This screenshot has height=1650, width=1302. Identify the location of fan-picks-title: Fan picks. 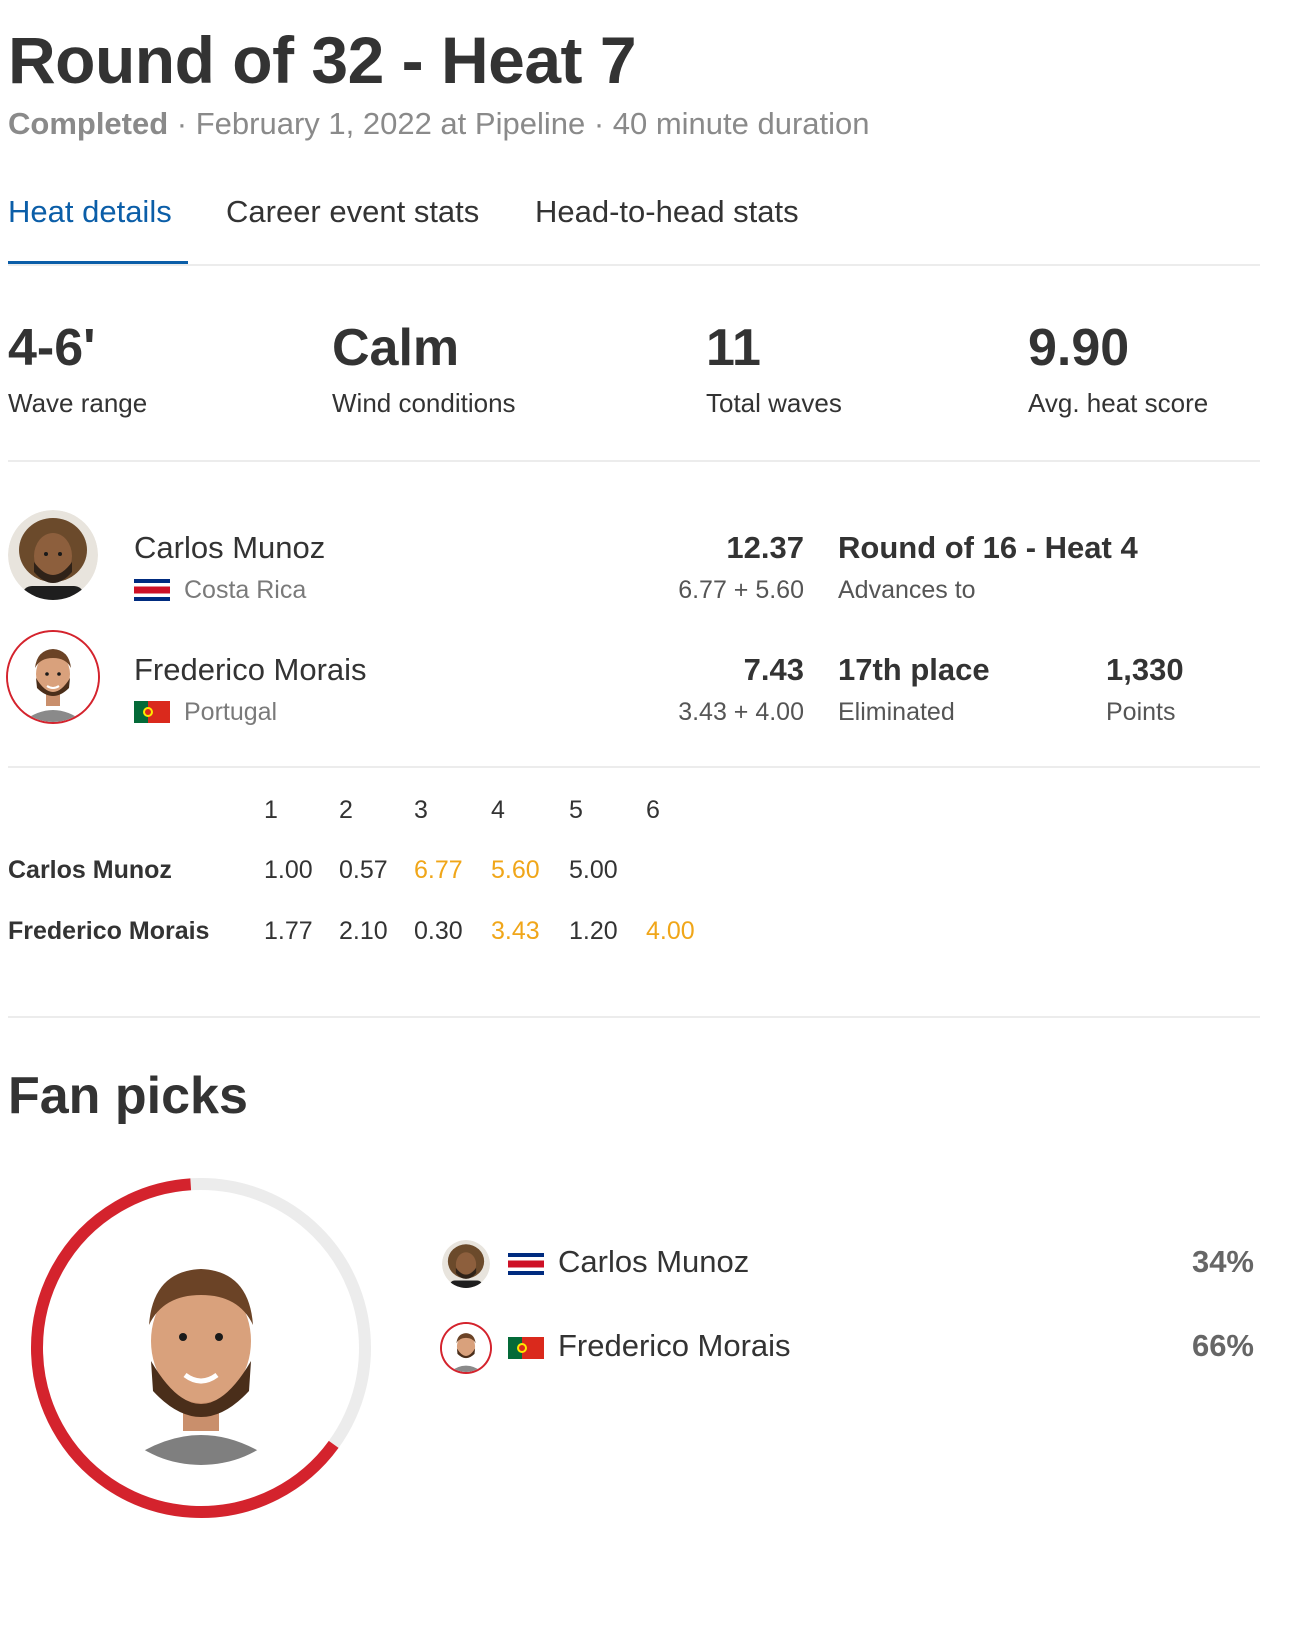
(128, 1096).